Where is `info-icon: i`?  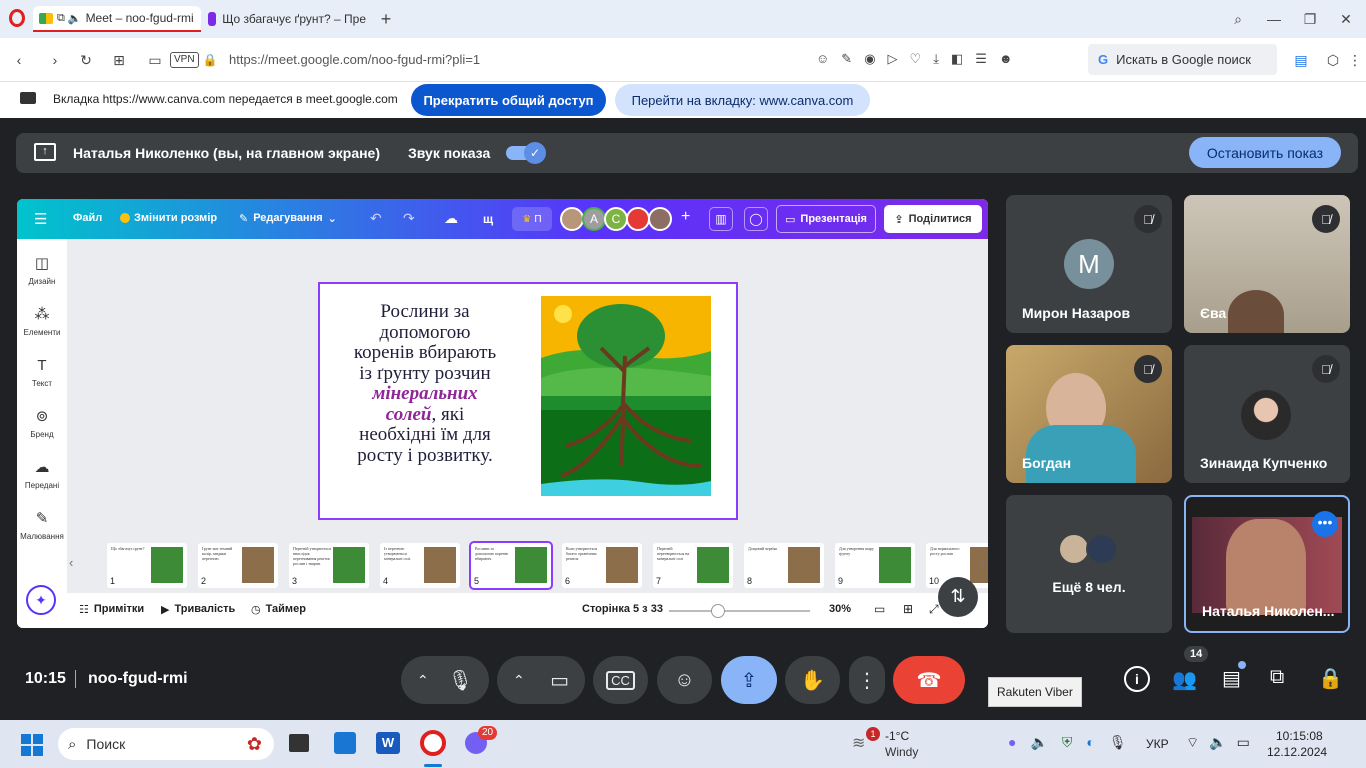 info-icon: i is located at coordinates (1137, 679).